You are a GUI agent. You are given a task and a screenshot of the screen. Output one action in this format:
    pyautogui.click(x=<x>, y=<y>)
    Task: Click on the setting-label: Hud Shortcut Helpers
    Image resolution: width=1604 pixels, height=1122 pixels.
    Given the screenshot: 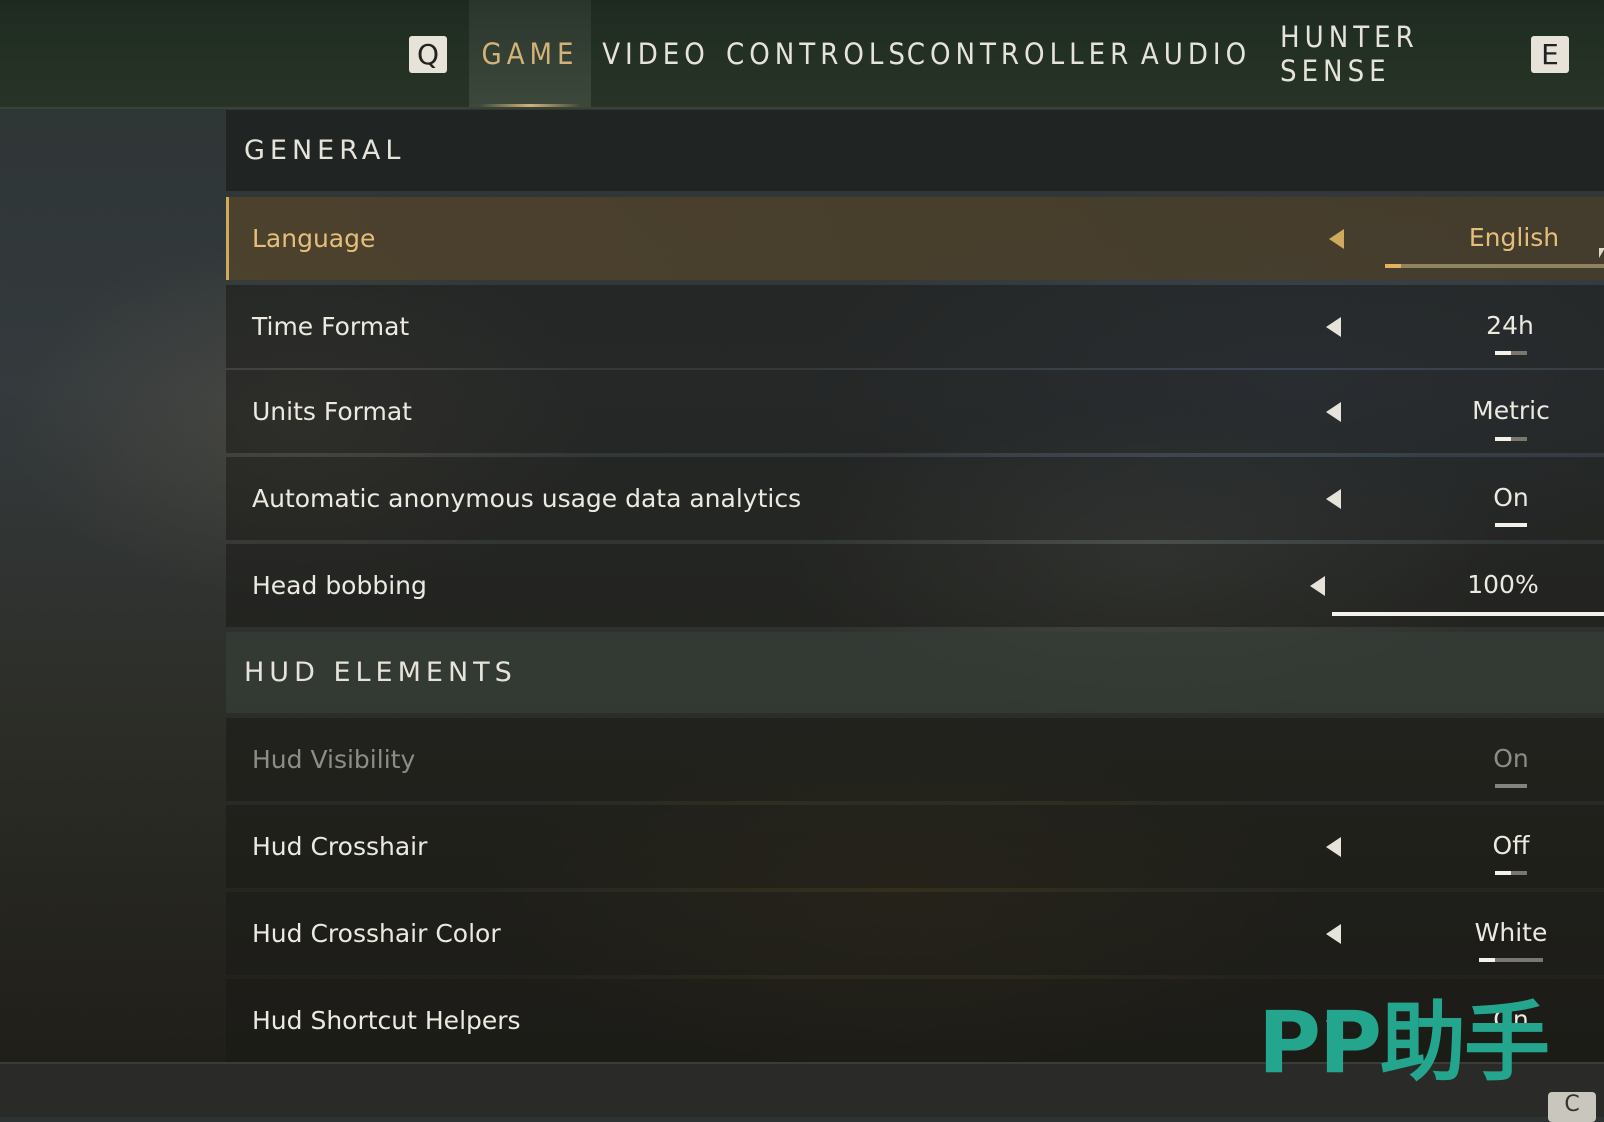 What is the action you would take?
    pyautogui.click(x=386, y=1020)
    